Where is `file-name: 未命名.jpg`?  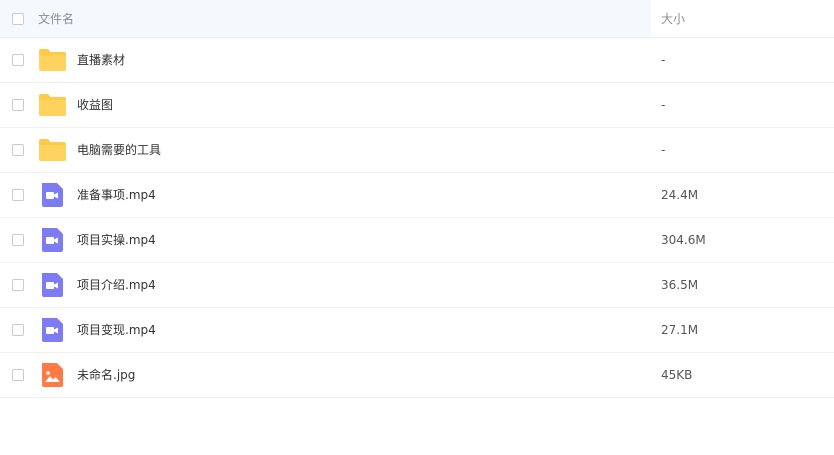 file-name: 未命名.jpg is located at coordinates (106, 375).